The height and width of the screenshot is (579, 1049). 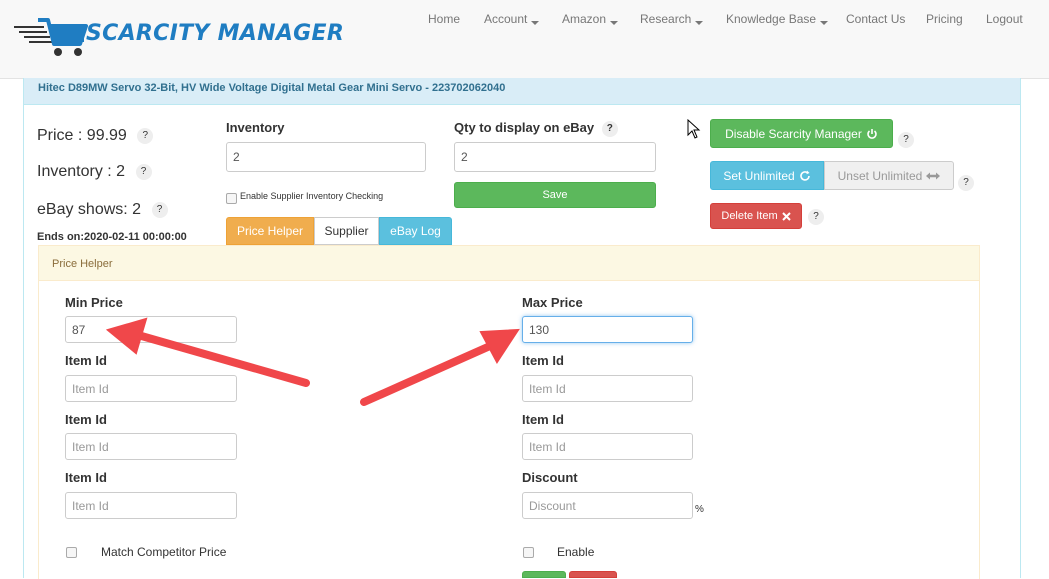 What do you see at coordinates (1004, 19) in the screenshot?
I see `nav-logout: Logout` at bounding box center [1004, 19].